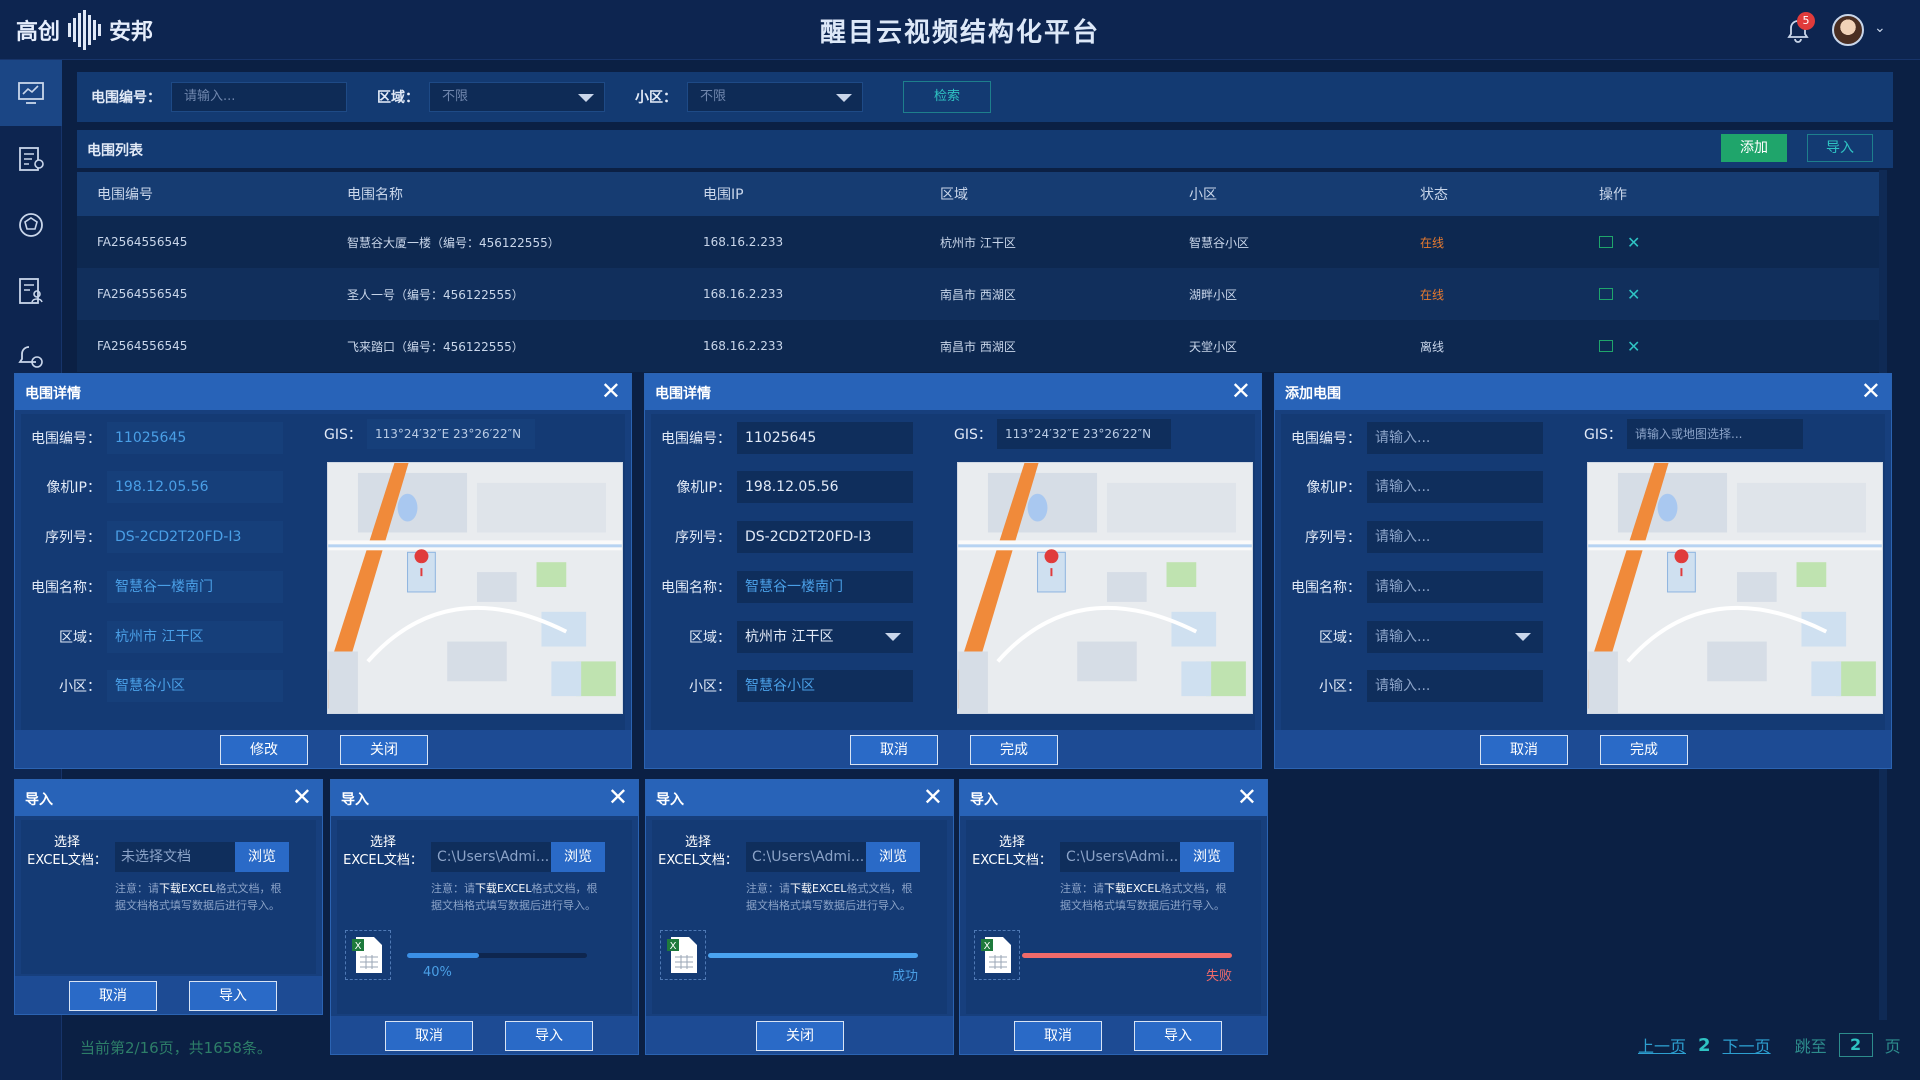 This screenshot has height=1080, width=1920. What do you see at coordinates (1662, 1045) in the screenshot?
I see `prev-page-link: 上一页` at bounding box center [1662, 1045].